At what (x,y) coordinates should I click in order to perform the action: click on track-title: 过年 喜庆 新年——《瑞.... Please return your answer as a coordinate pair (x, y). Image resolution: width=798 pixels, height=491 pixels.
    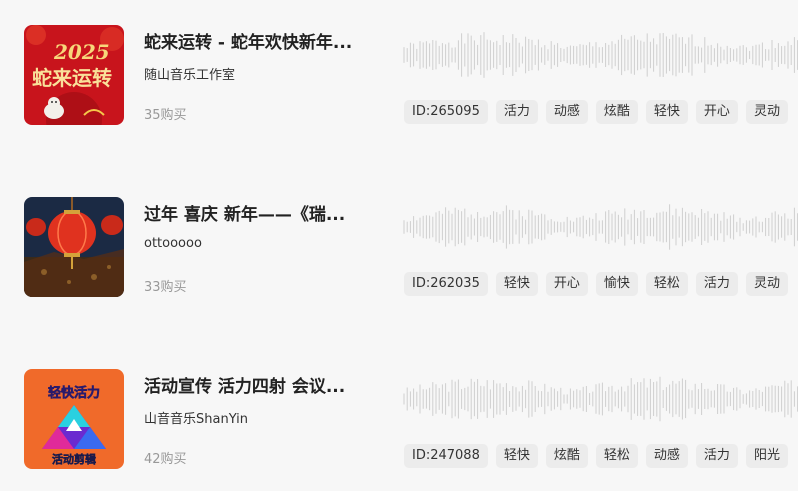
    Looking at the image, I should click on (256, 212).